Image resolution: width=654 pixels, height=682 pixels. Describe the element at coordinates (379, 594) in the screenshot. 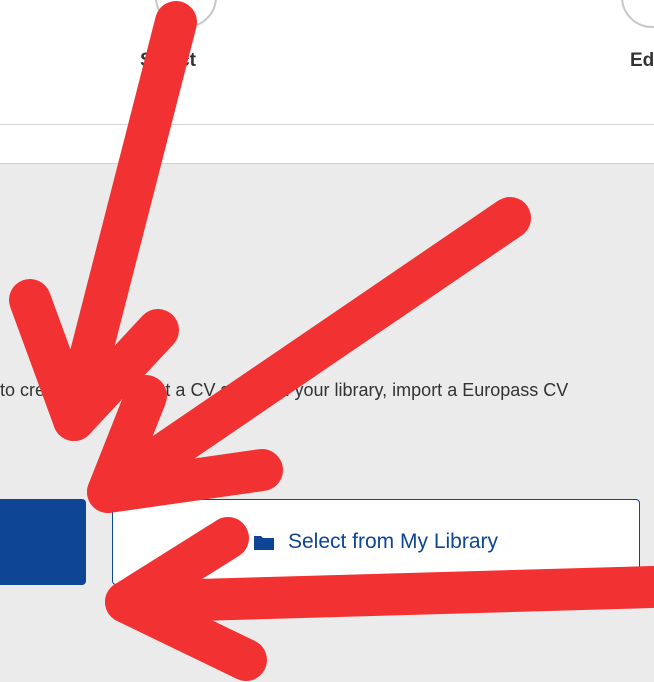

I see `annotation-arrow-left` at that location.